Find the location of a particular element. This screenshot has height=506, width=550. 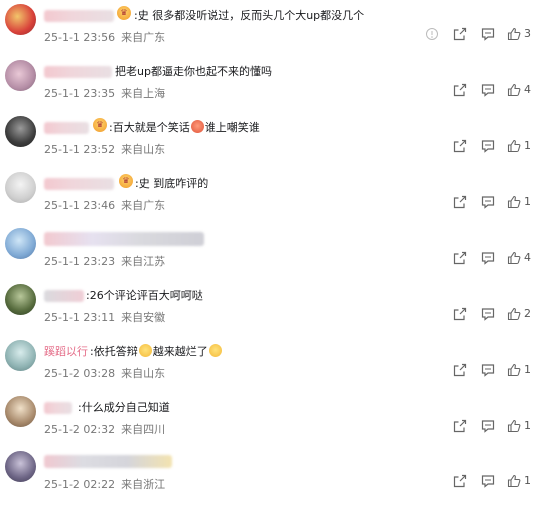

comment-location: 来自四川 is located at coordinates (143, 429).